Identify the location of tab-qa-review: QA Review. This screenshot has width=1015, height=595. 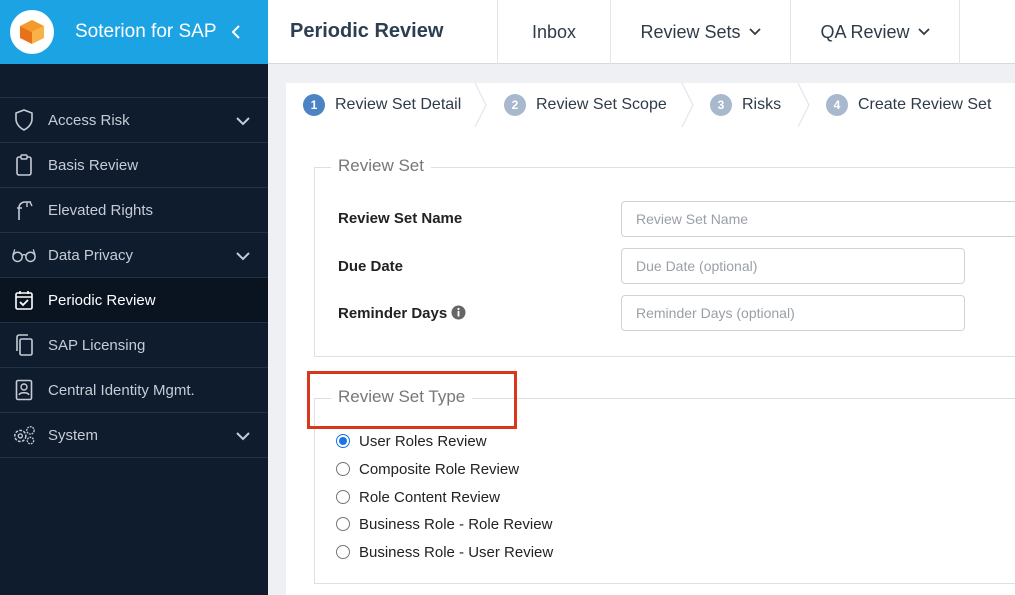
(875, 32).